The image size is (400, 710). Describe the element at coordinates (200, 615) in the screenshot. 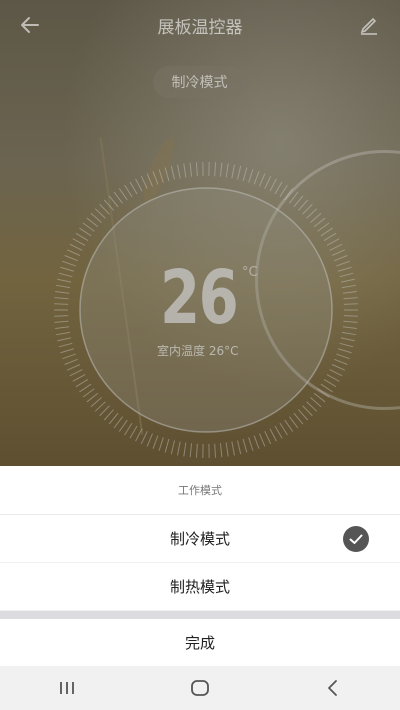

I see `sheet-divider` at that location.